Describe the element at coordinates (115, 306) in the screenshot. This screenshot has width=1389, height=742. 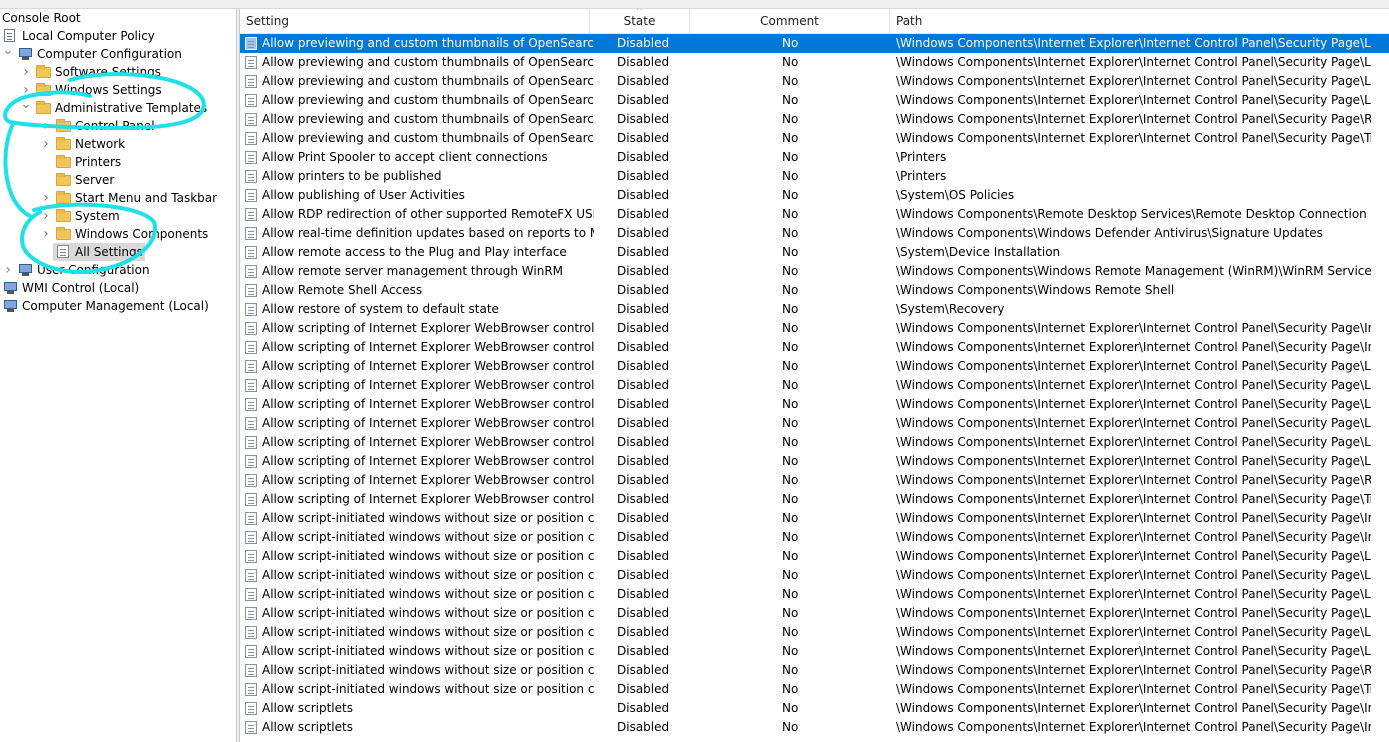
I see `tree-item-label: Computer Management (Local)` at that location.